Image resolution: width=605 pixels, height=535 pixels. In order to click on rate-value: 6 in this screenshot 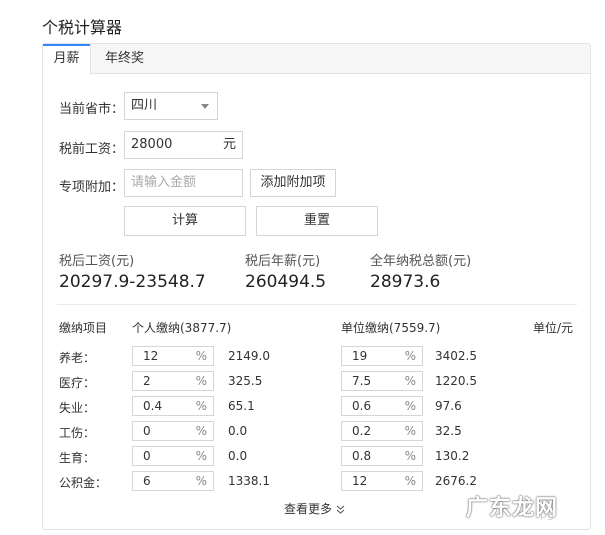, I will do `click(147, 481)`.